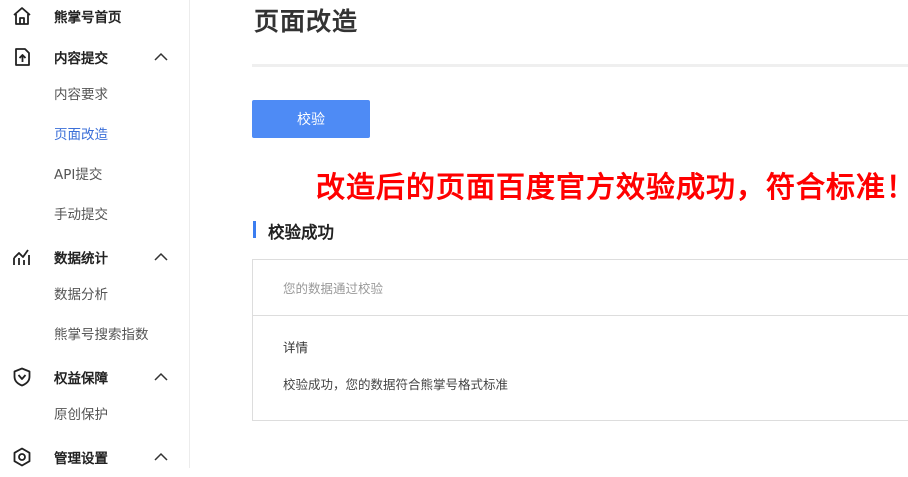  What do you see at coordinates (81, 459) in the screenshot?
I see `nav-settings-label: 管理设置` at bounding box center [81, 459].